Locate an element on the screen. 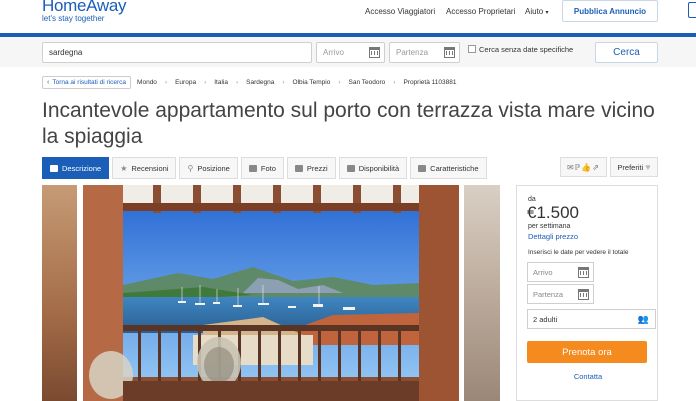 The image size is (696, 401). camera-icon is located at coordinates (252, 168).